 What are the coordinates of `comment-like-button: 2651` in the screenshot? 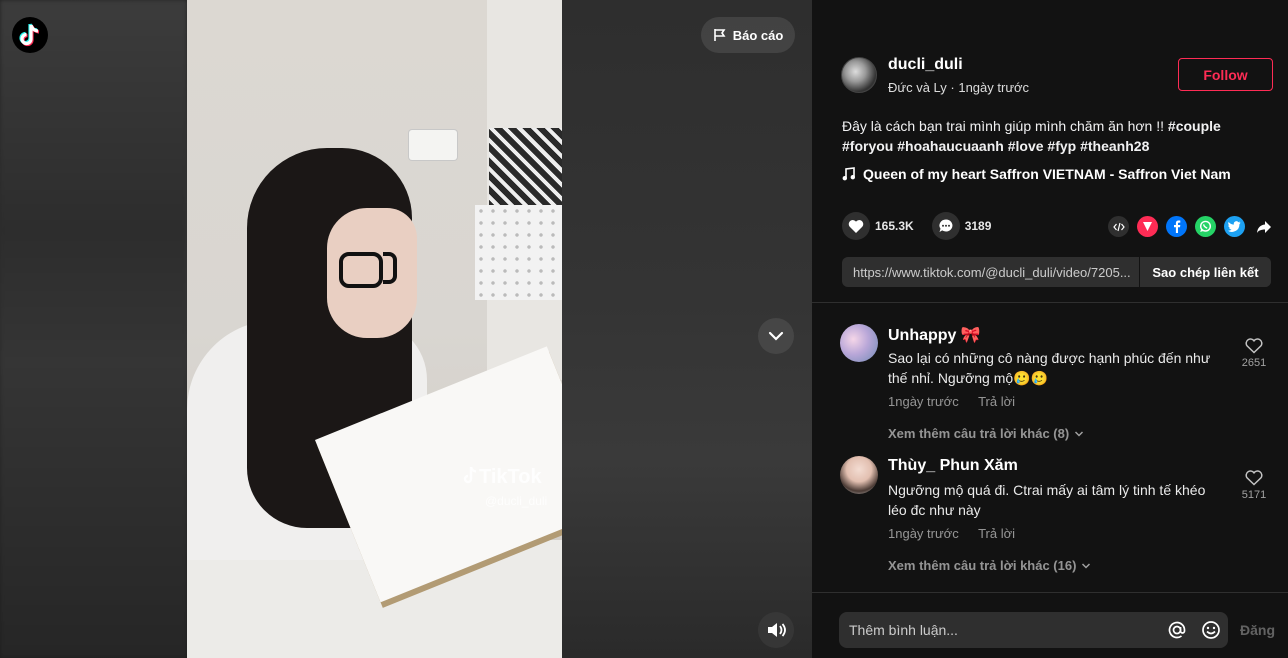 It's located at (1254, 353).